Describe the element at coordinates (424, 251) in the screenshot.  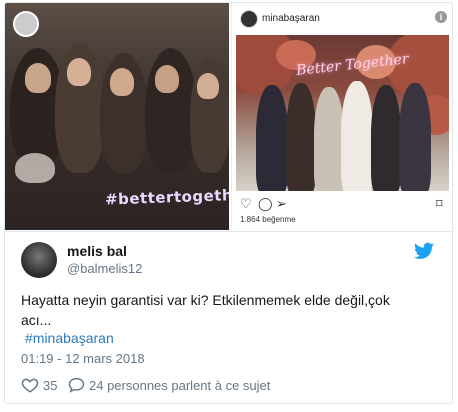
I see `twitter-bird-icon` at that location.